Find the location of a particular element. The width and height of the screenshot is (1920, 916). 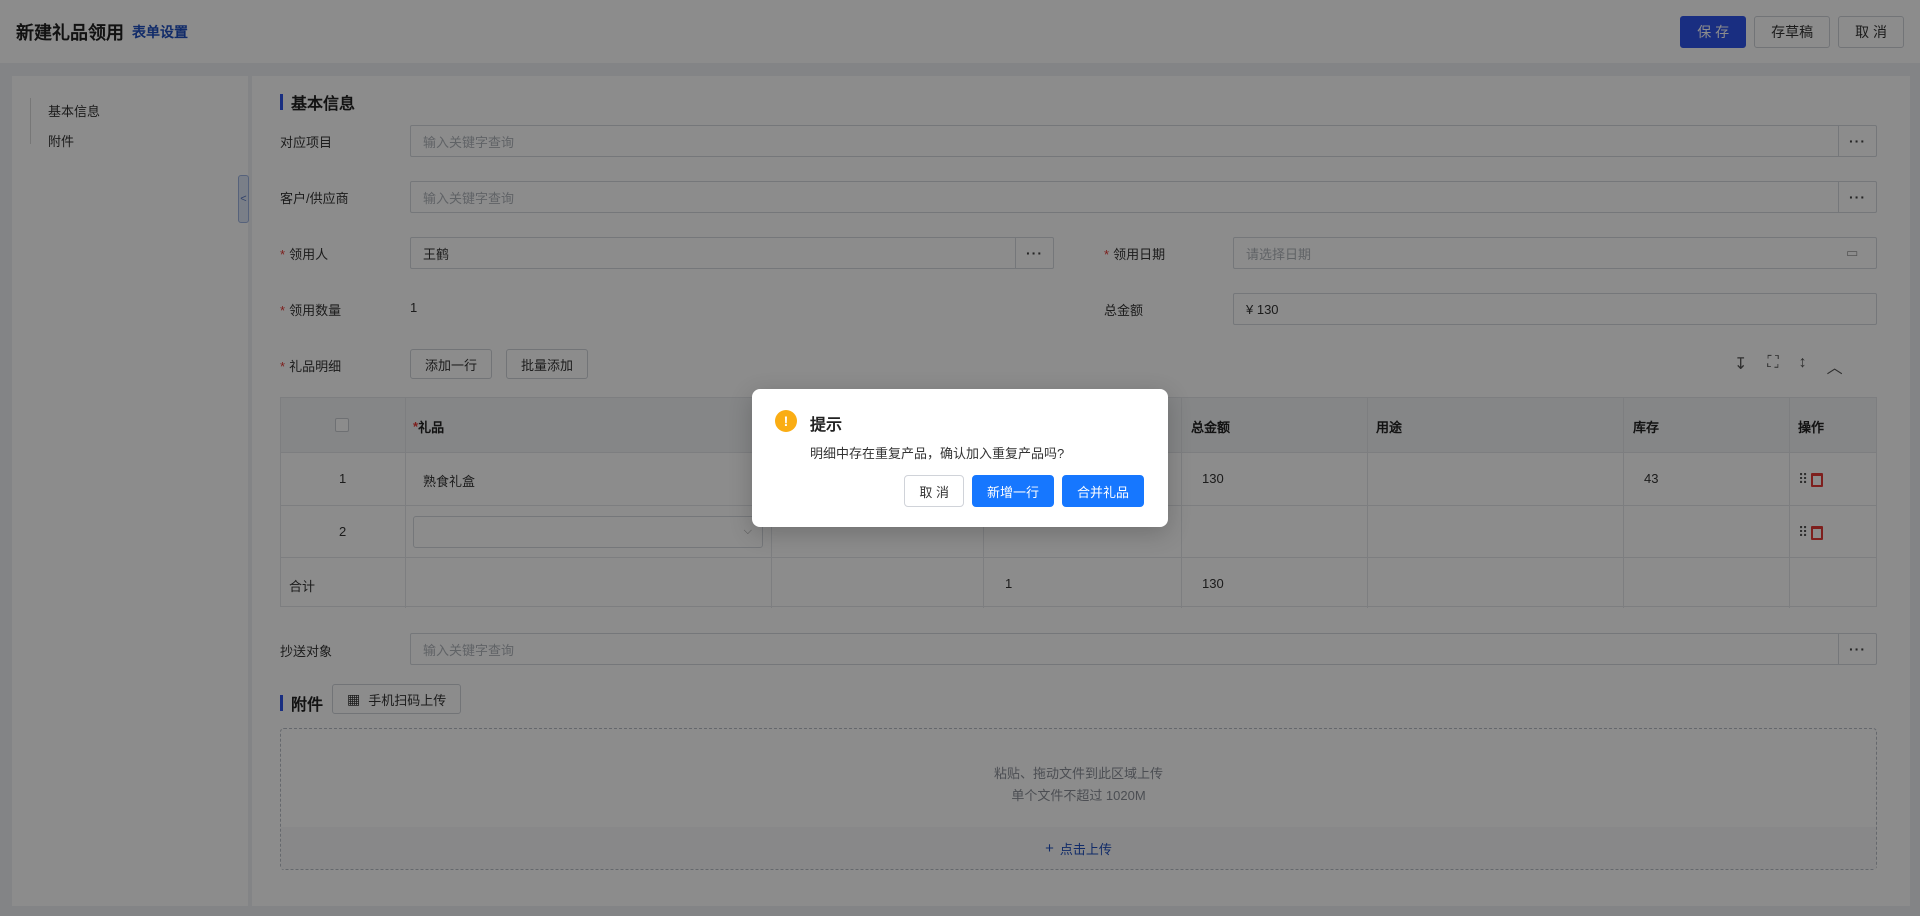

dialog-merge-button: 合并礼品 is located at coordinates (1102, 491).